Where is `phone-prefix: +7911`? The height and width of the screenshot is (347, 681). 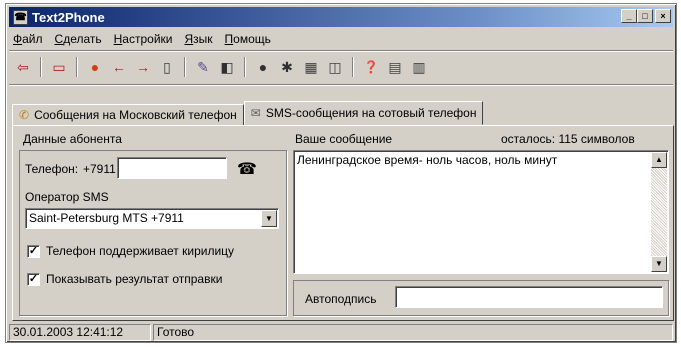 phone-prefix: +7911 is located at coordinates (99, 169).